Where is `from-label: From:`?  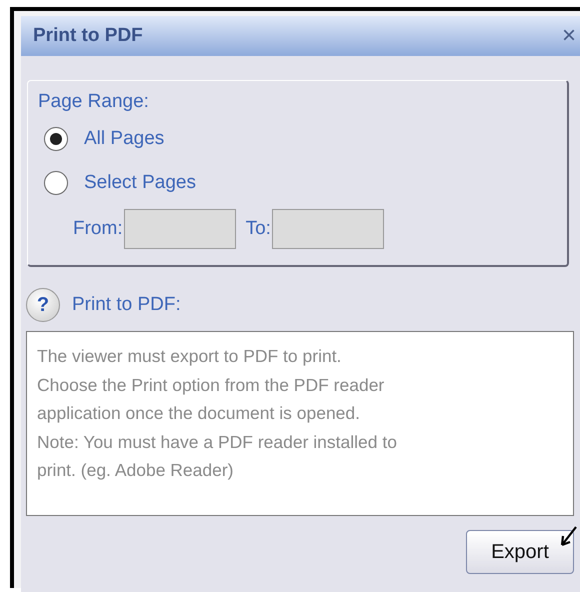 from-label: From: is located at coordinates (98, 229).